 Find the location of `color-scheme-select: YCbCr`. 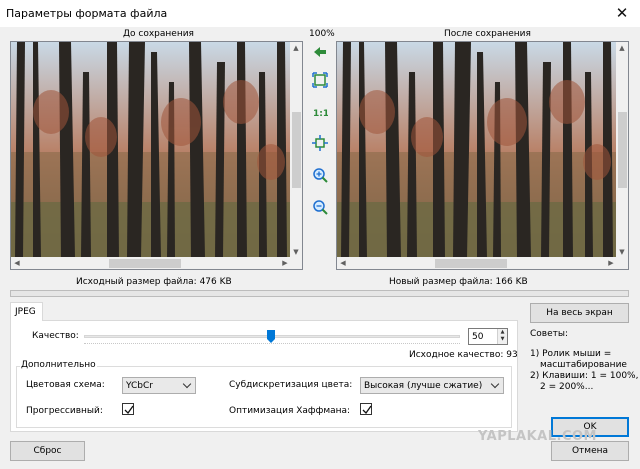

color-scheme-select: YCbCr is located at coordinates (159, 385).